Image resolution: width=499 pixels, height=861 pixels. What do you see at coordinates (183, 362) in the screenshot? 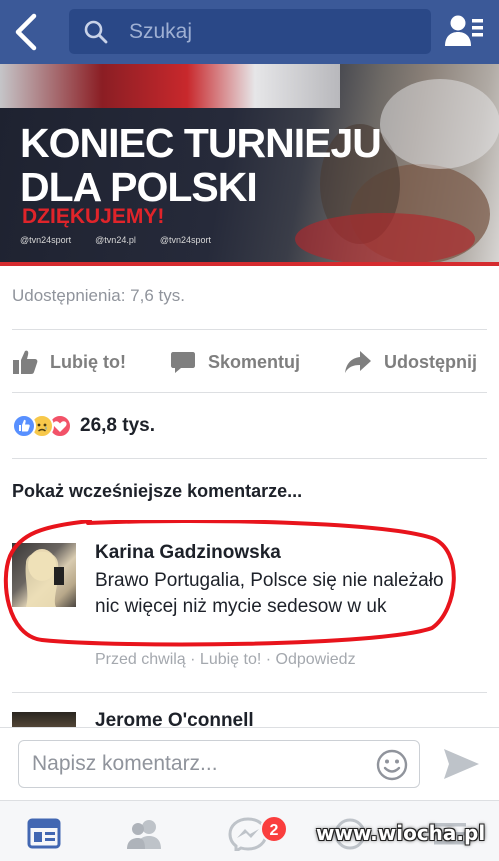
I see `comment-icon` at bounding box center [183, 362].